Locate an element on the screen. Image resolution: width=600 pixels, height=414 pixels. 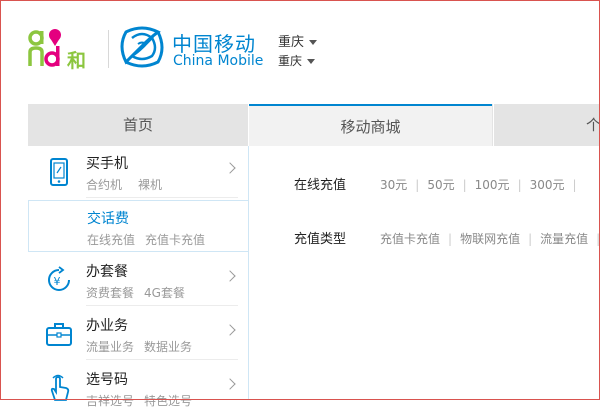
type-option-traffic: 流量充值 is located at coordinates (564, 238).